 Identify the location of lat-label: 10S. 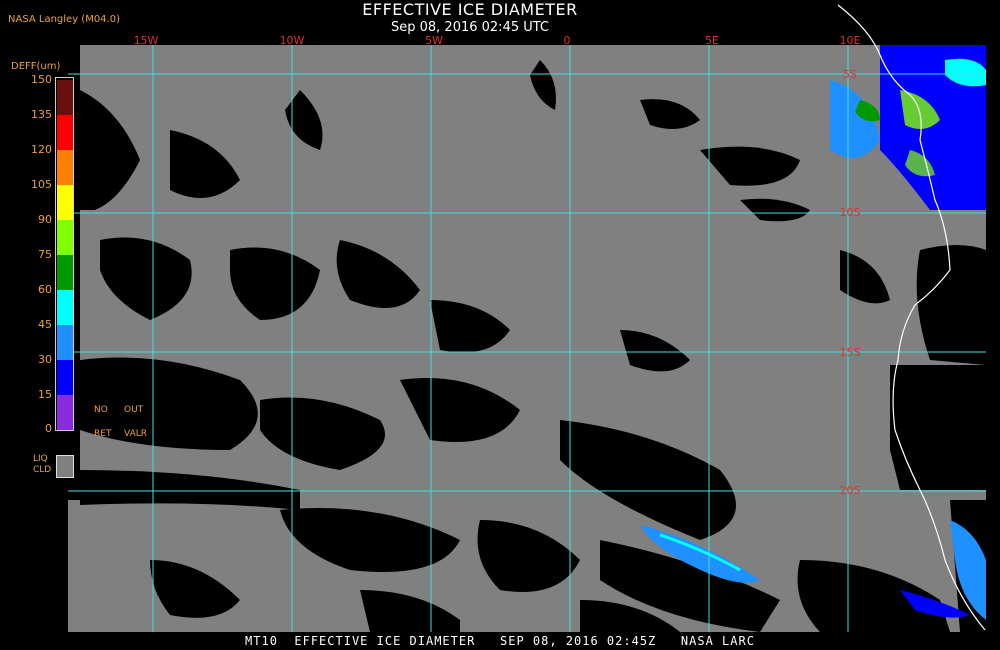
(850, 212).